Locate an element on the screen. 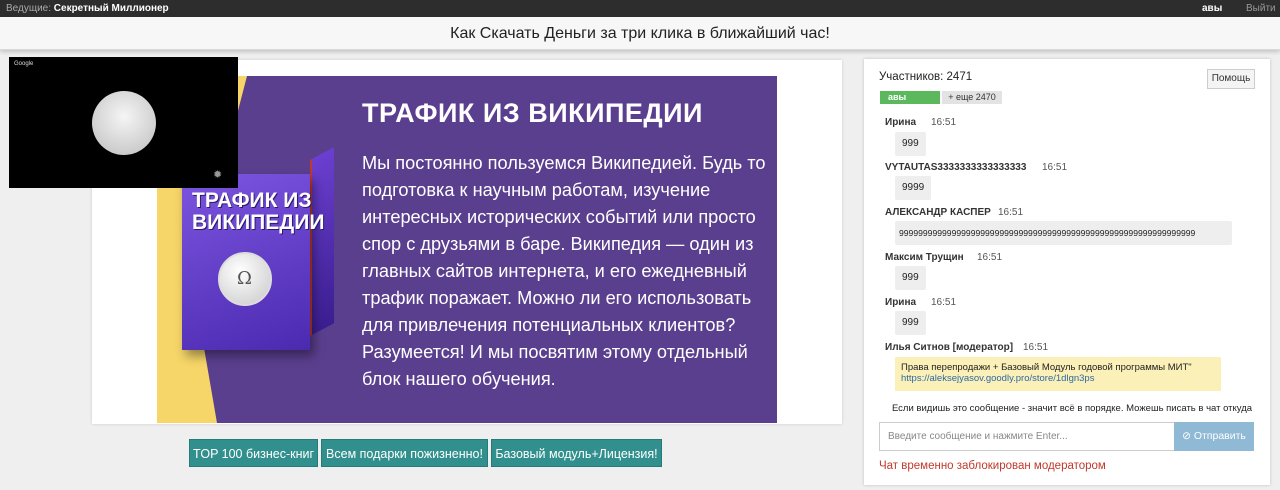 This screenshot has width=1280, height=490. chat-blocked-status: Чат временно заблокирован модератором is located at coordinates (992, 466).